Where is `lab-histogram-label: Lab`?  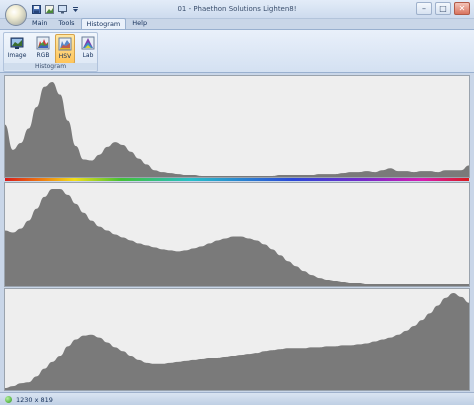 lab-histogram-label: Lab is located at coordinates (88, 55).